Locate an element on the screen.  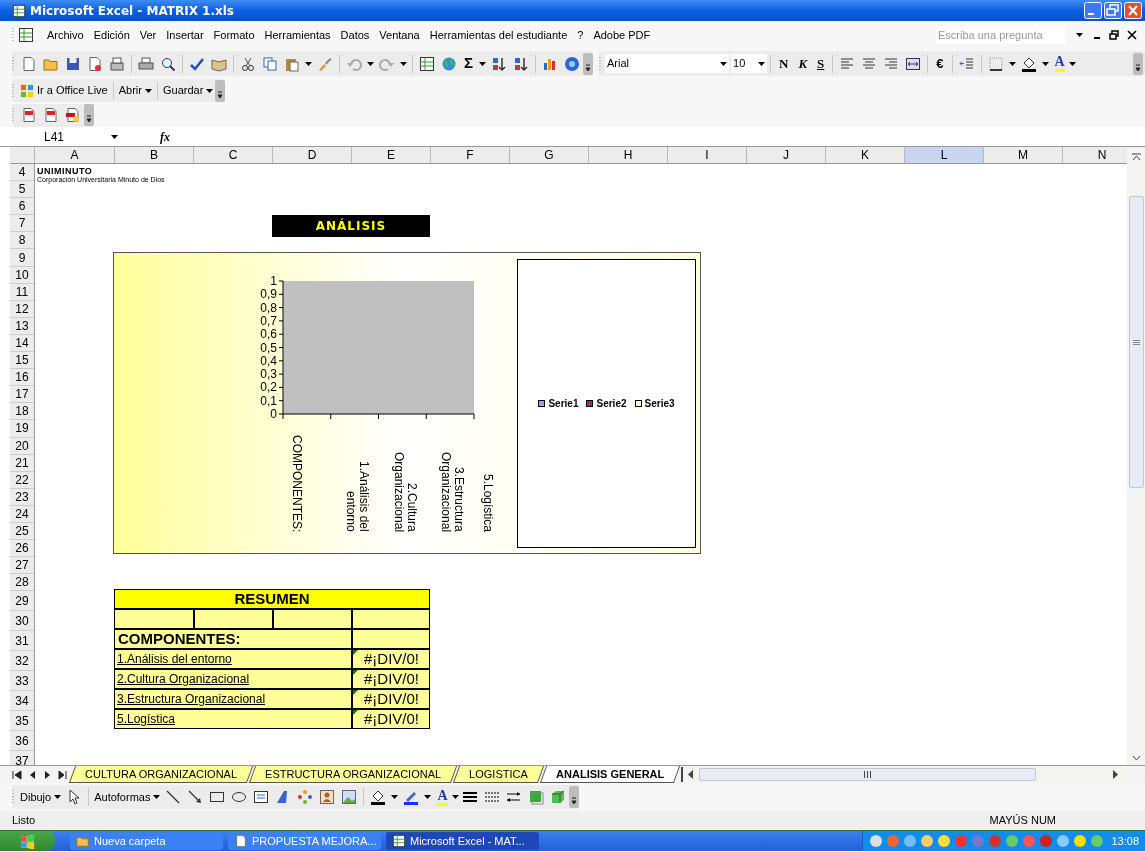
row-header: 26 is located at coordinates (22, 549).